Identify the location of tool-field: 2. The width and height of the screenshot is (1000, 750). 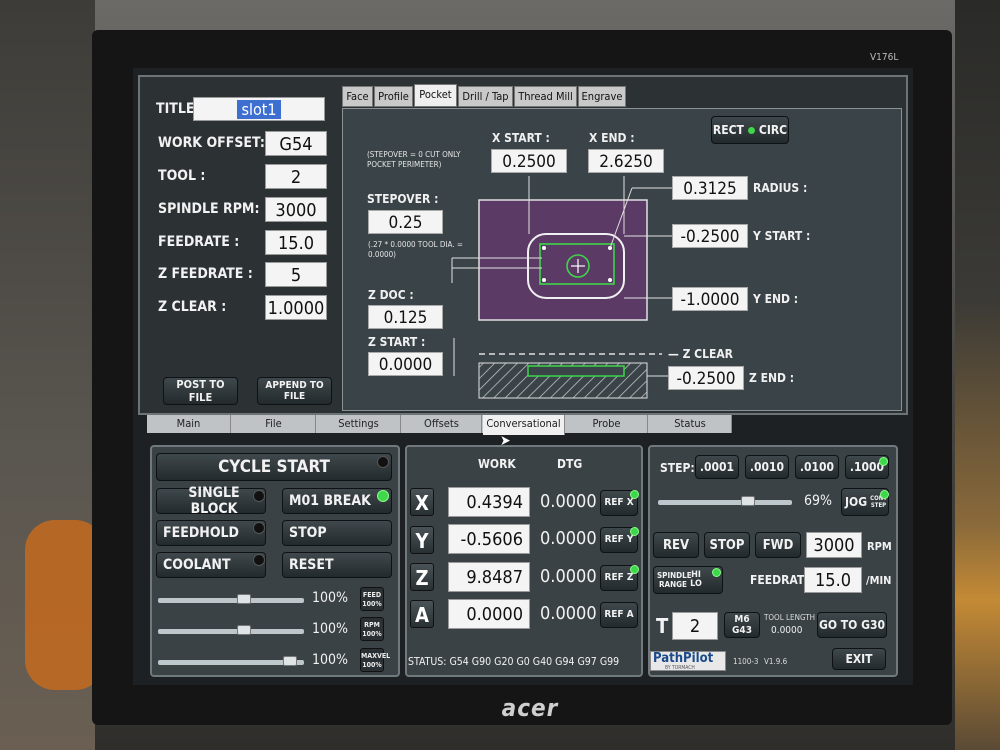
(296, 176).